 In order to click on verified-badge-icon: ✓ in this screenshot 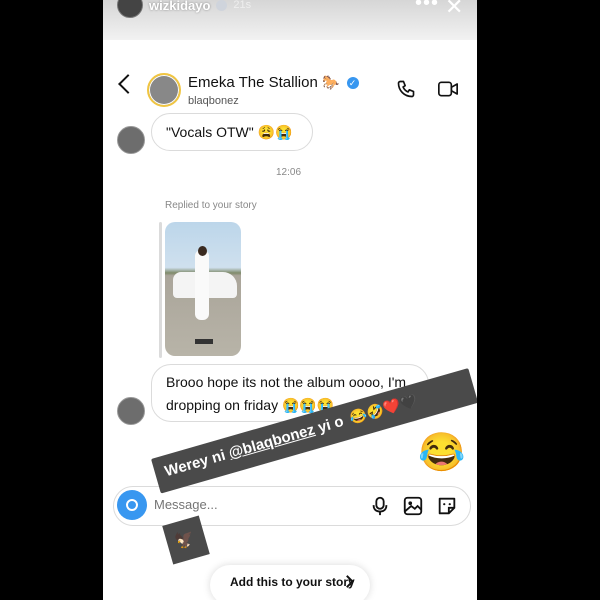, I will do `click(352, 83)`.